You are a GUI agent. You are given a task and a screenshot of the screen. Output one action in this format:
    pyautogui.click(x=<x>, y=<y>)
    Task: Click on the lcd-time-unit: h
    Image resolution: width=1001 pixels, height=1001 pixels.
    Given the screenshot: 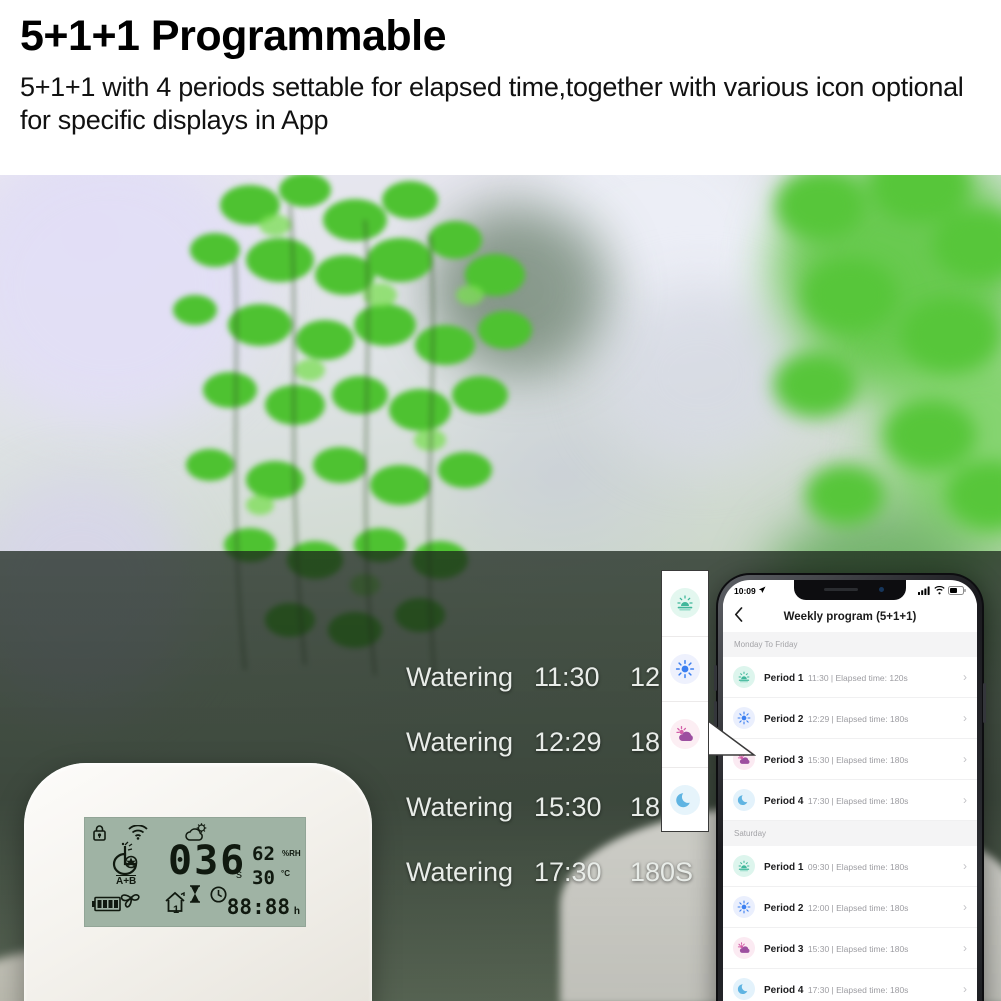 What is the action you would take?
    pyautogui.click(x=296, y=911)
    